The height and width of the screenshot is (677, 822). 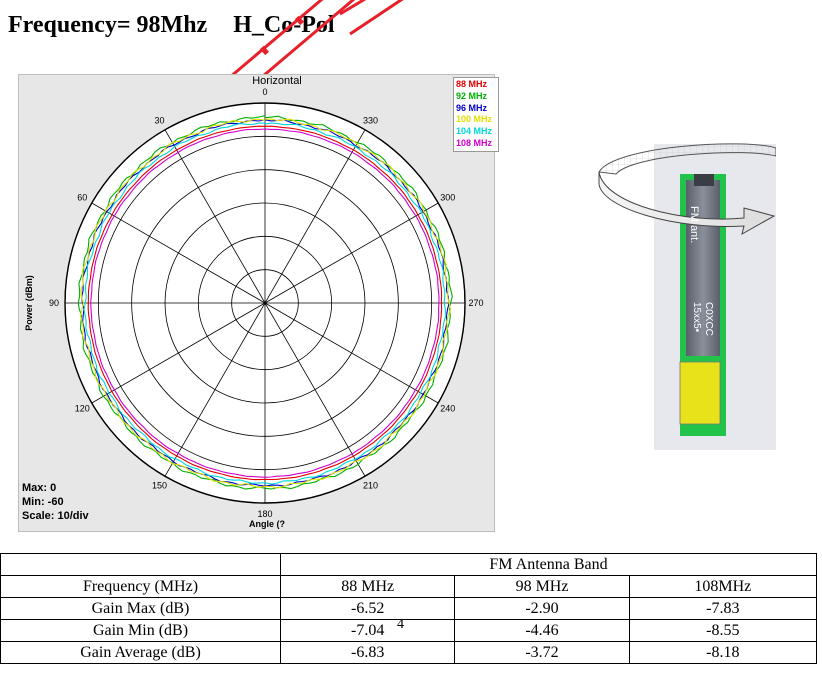 I want to click on legend-entry: 108 MHz, so click(x=474, y=142).